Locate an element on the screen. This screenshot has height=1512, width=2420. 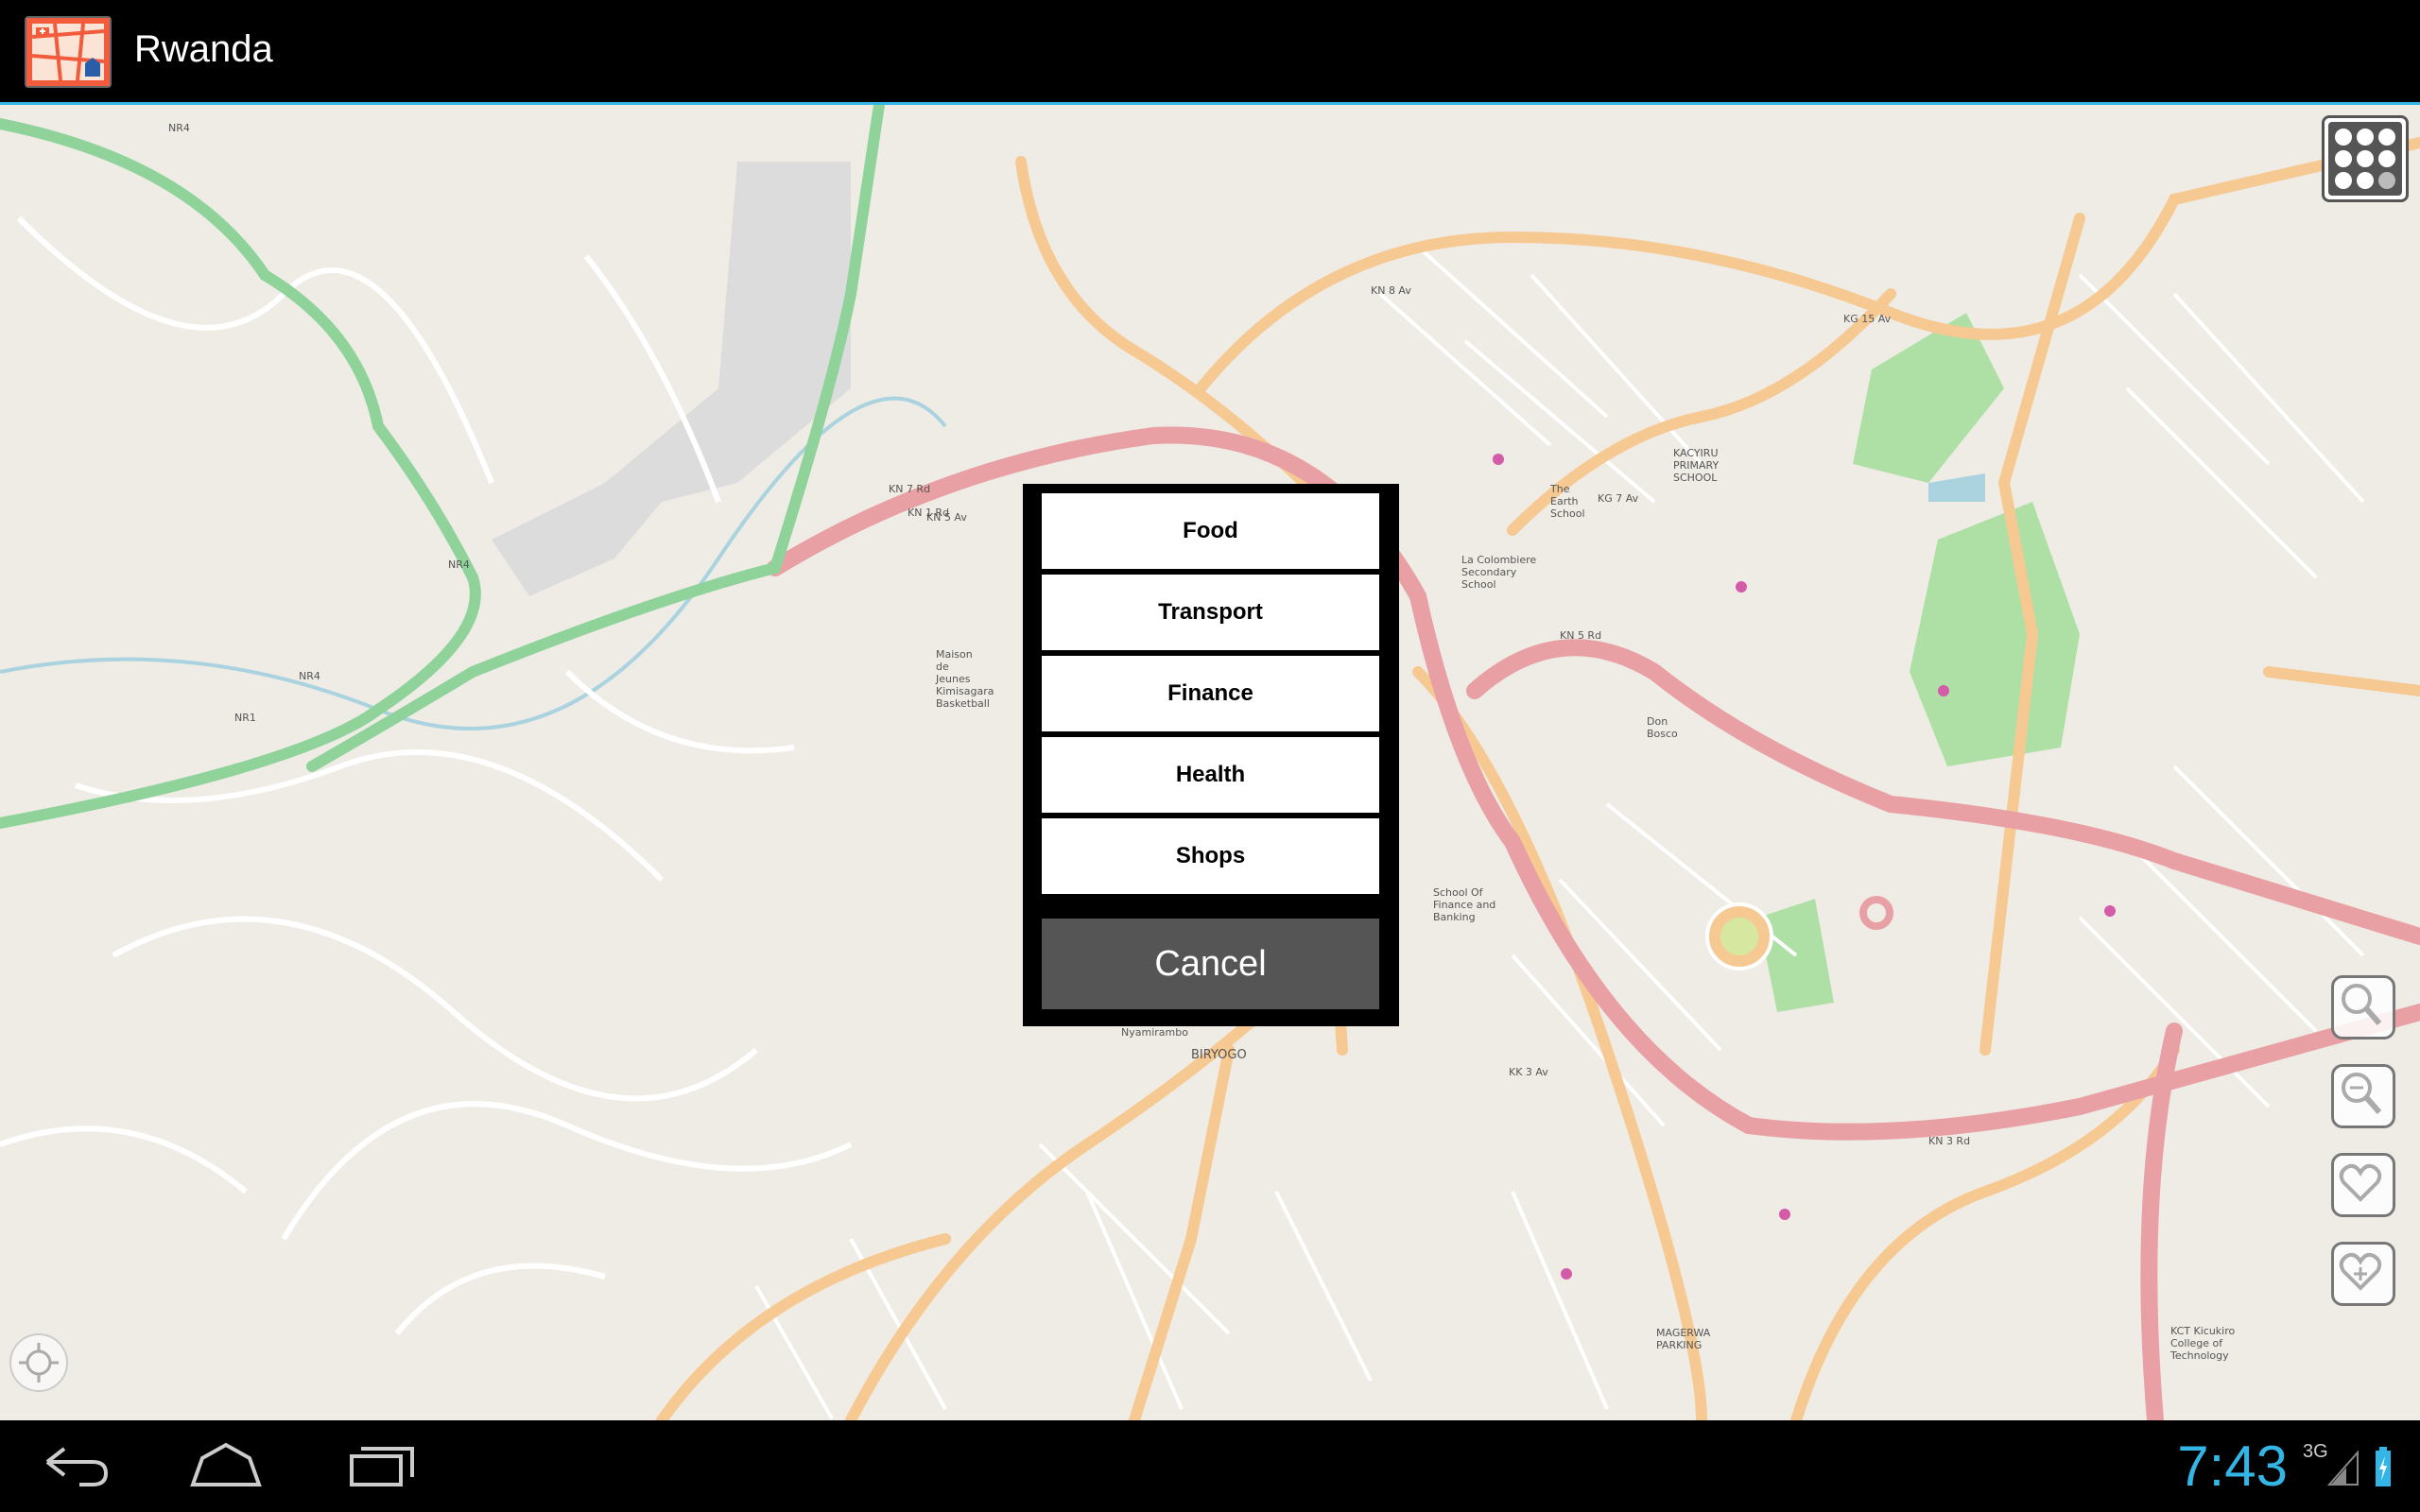
battery-icon is located at coordinates (2383, 1466).